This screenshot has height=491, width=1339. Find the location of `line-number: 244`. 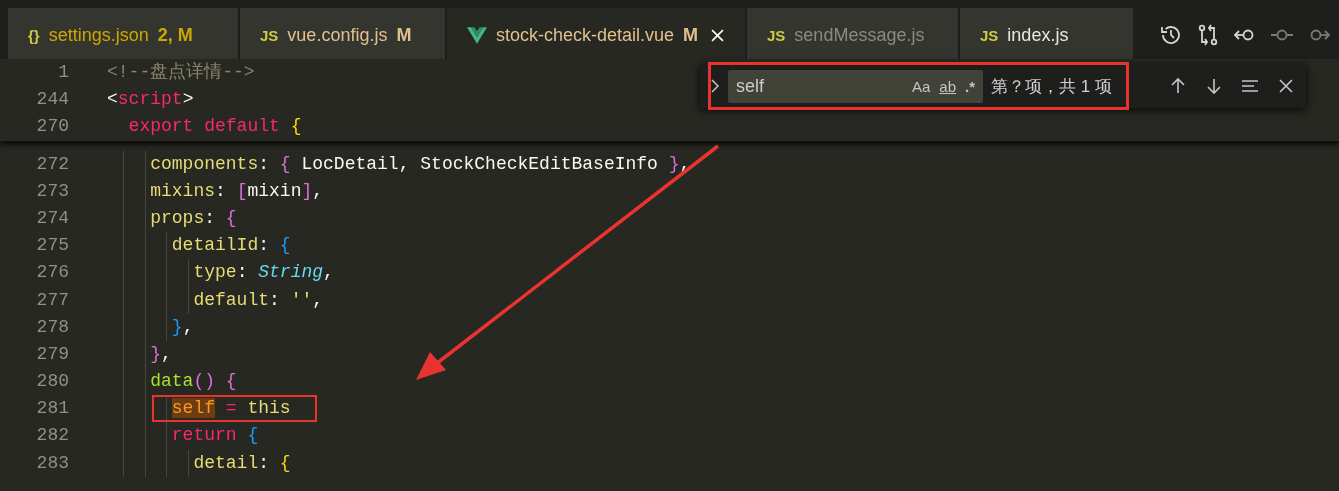

line-number: 244 is located at coordinates (52, 100).